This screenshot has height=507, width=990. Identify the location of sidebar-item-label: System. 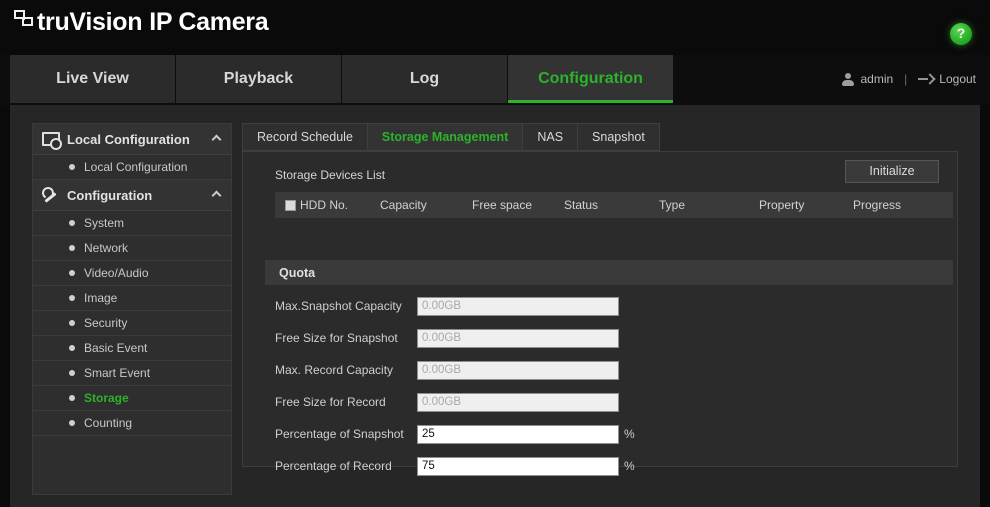
(104, 223).